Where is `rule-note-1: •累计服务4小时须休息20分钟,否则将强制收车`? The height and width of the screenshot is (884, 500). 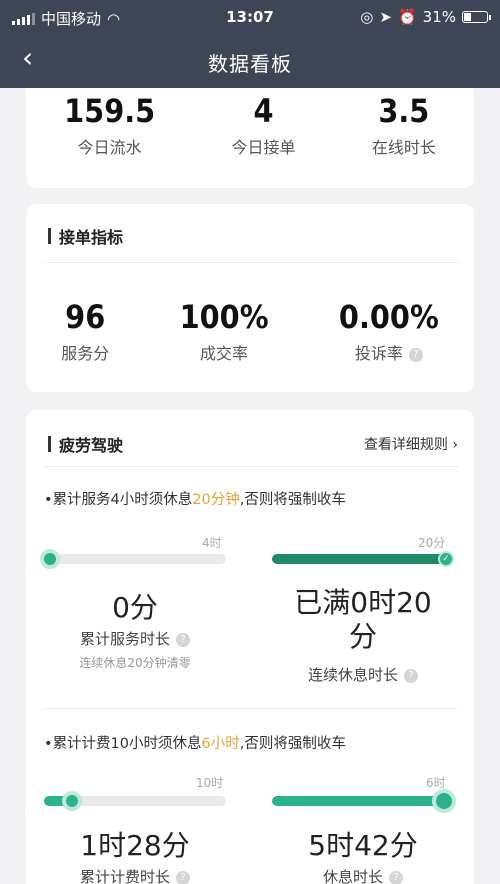 rule-note-1: •累计服务4小时须休息20分钟,否则将强制收车 is located at coordinates (195, 498).